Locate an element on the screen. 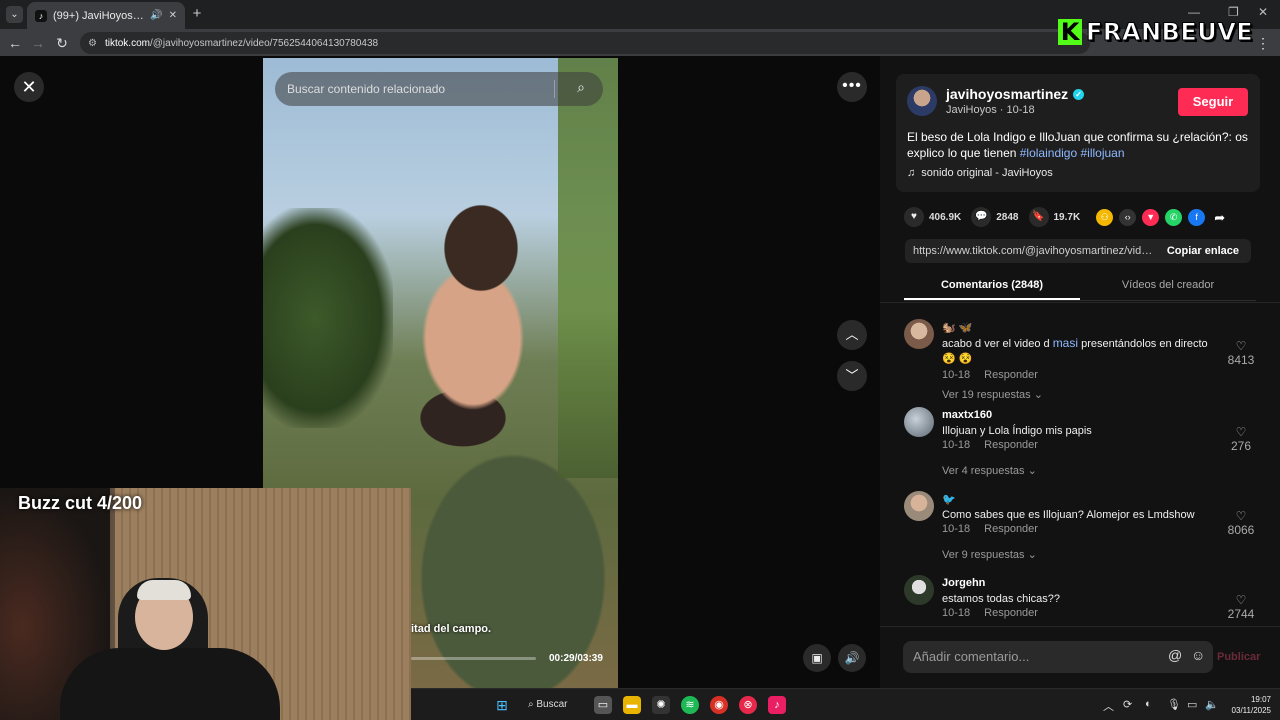 This screenshot has height=720, width=1280. comment-like: ♡ 2744 is located at coordinates (1241, 607).